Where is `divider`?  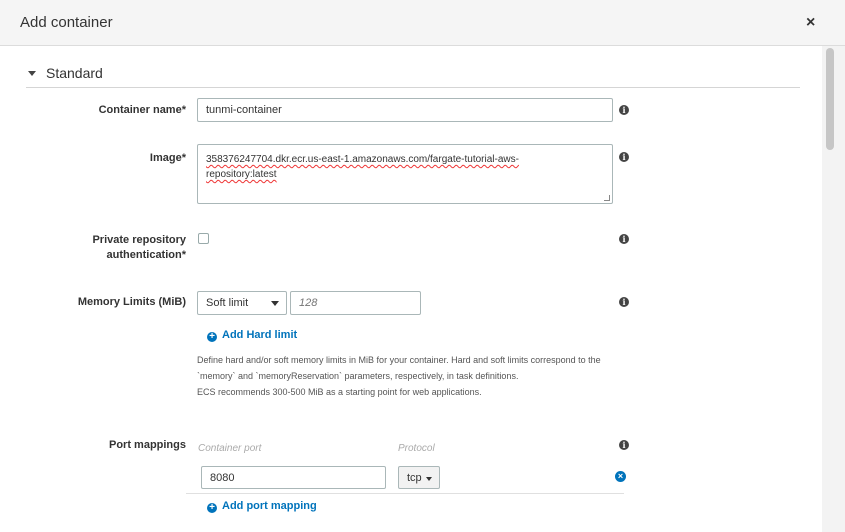 divider is located at coordinates (405, 493).